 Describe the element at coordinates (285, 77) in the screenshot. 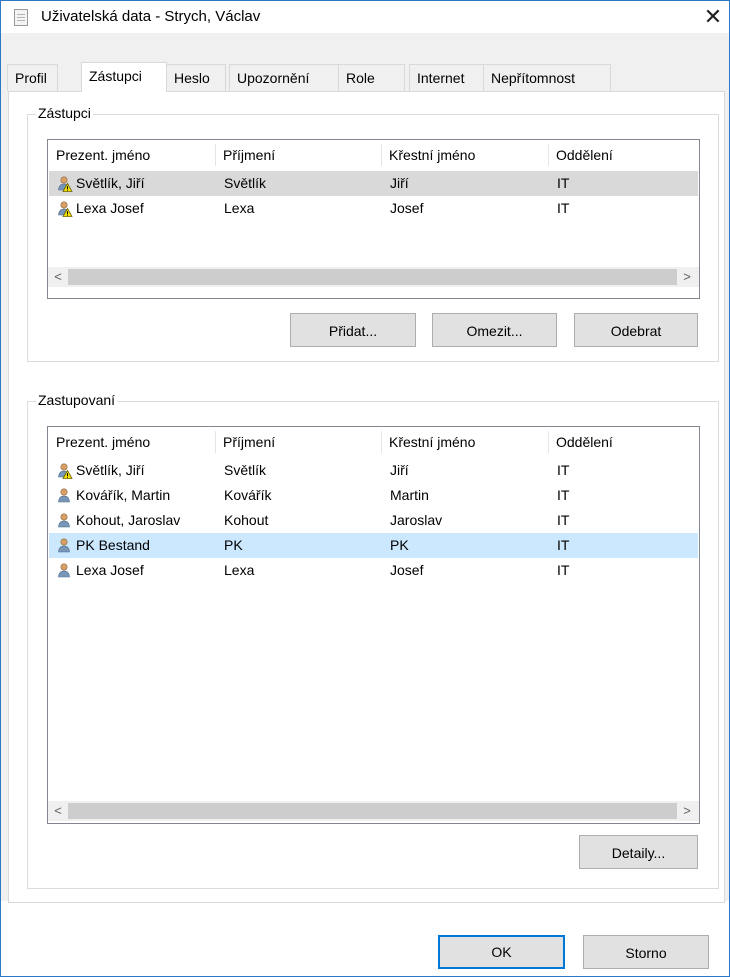

I see `tab-upozorneni: Upozornění` at that location.